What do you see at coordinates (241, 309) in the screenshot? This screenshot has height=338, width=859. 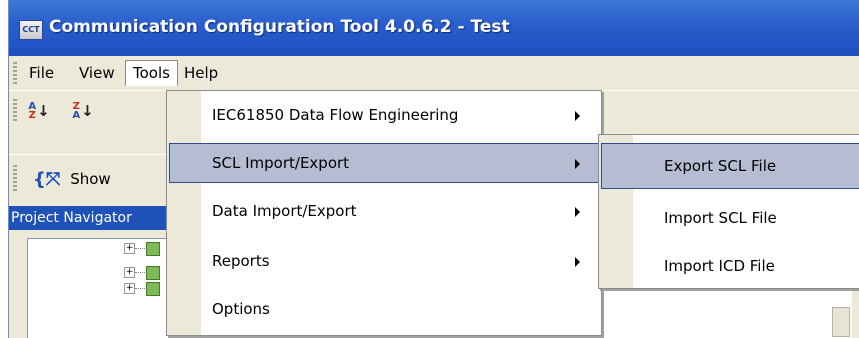 I see `menu-item-label: Options` at bounding box center [241, 309].